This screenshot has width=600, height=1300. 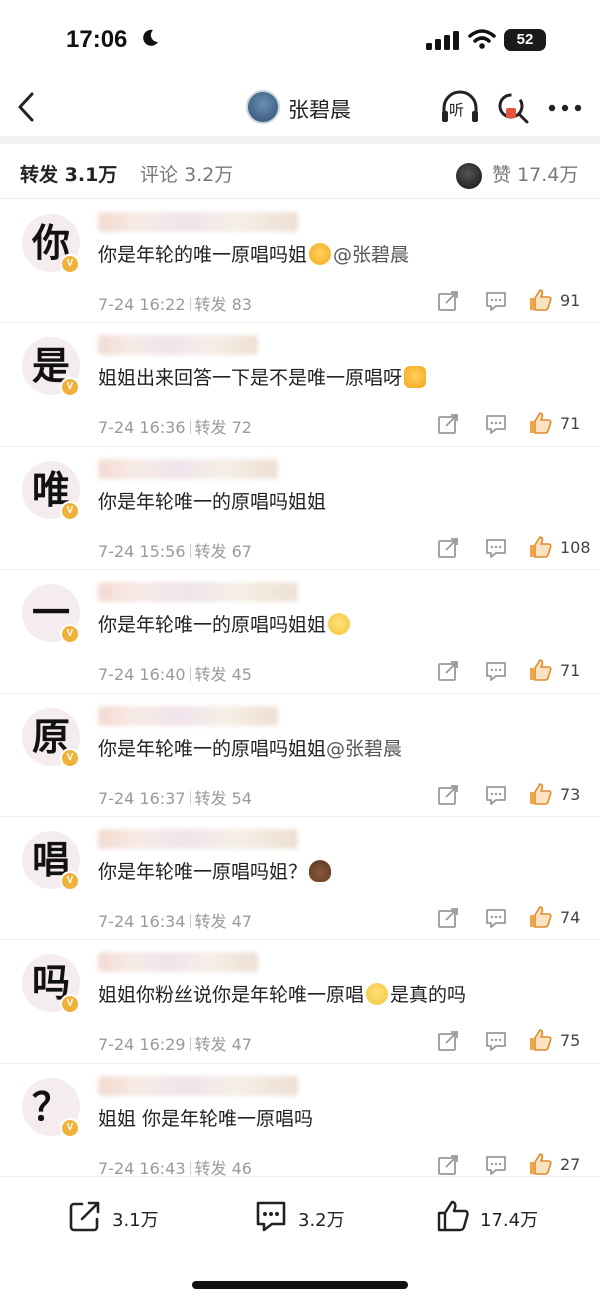 I want to click on repost-meta: 7-24 16:22 转发 83, so click(x=175, y=303).